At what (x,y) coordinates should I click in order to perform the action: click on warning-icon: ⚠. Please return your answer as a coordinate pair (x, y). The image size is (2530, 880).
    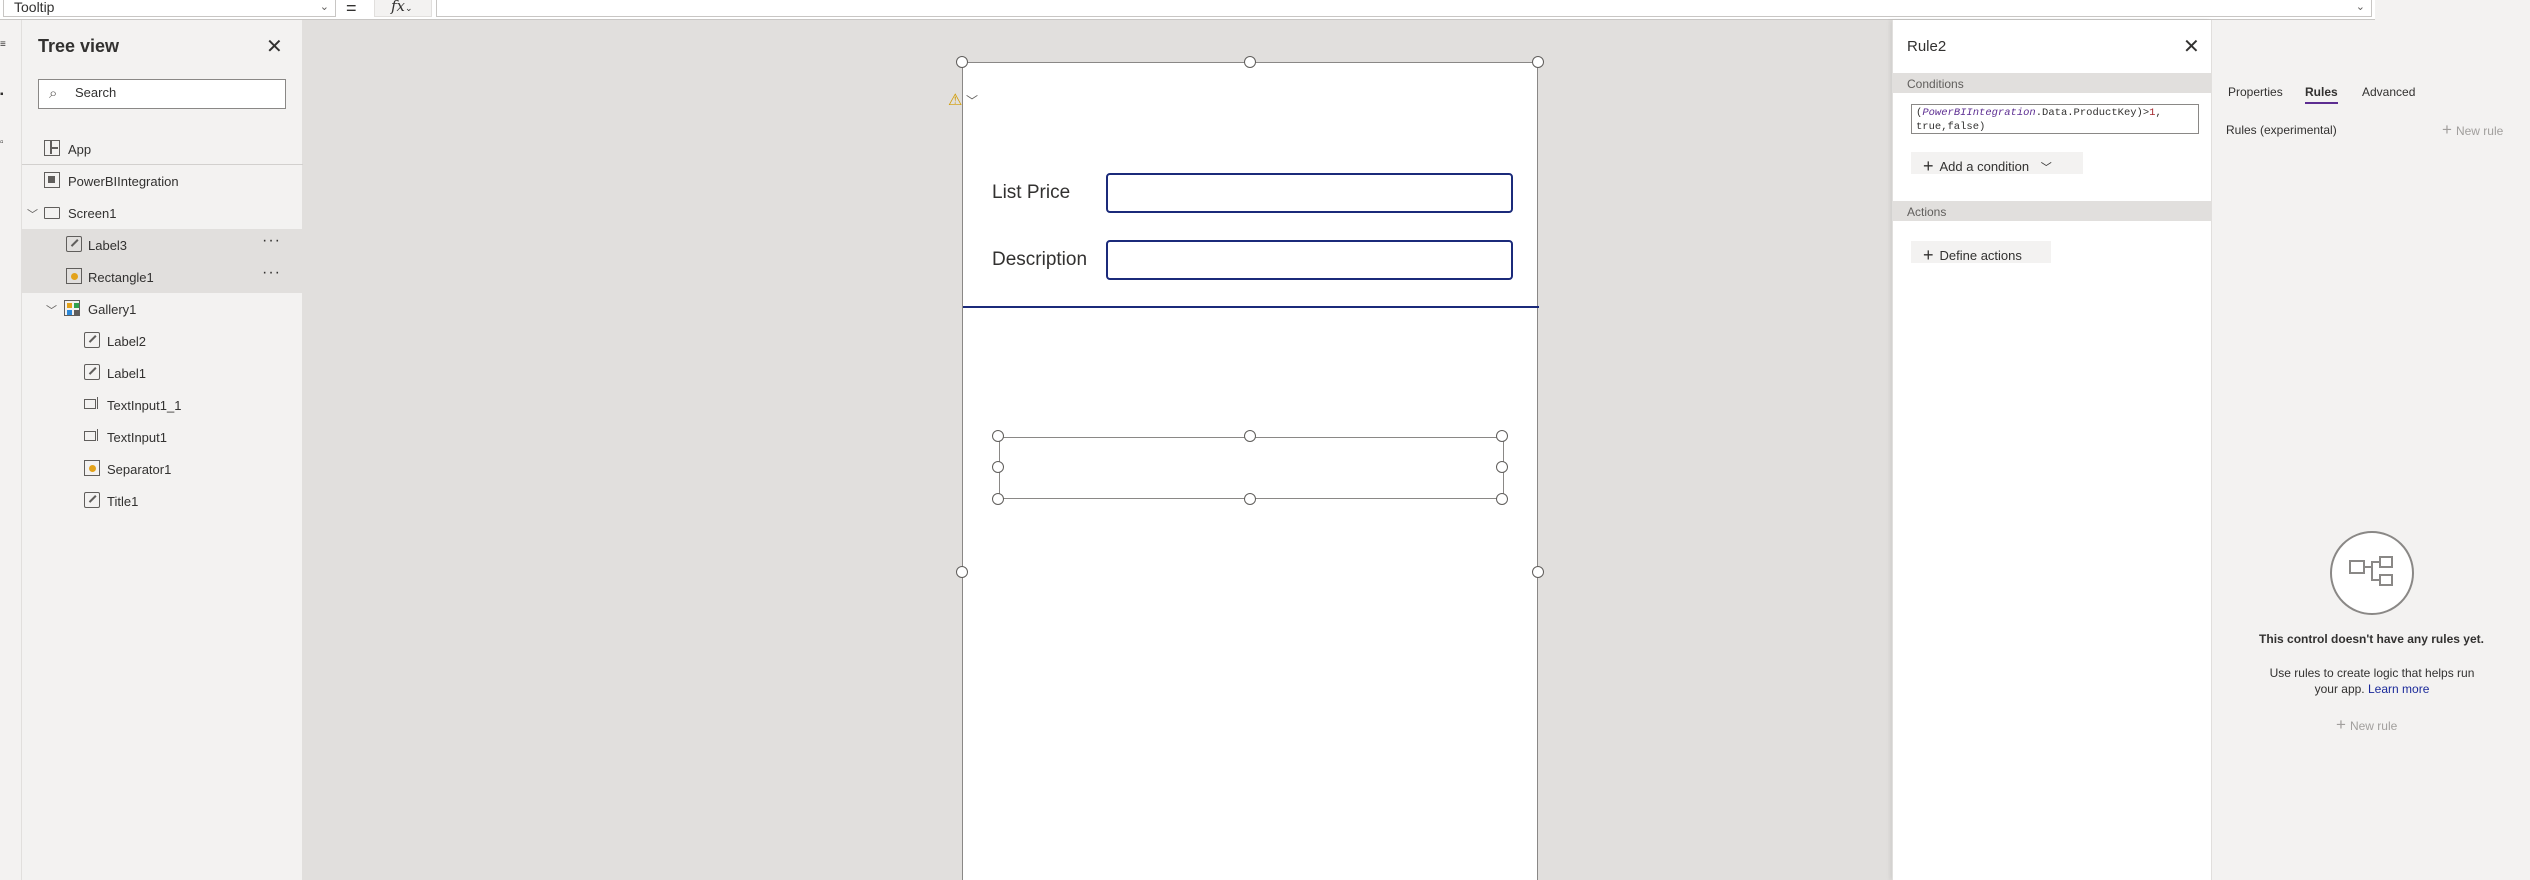
    Looking at the image, I should click on (955, 100).